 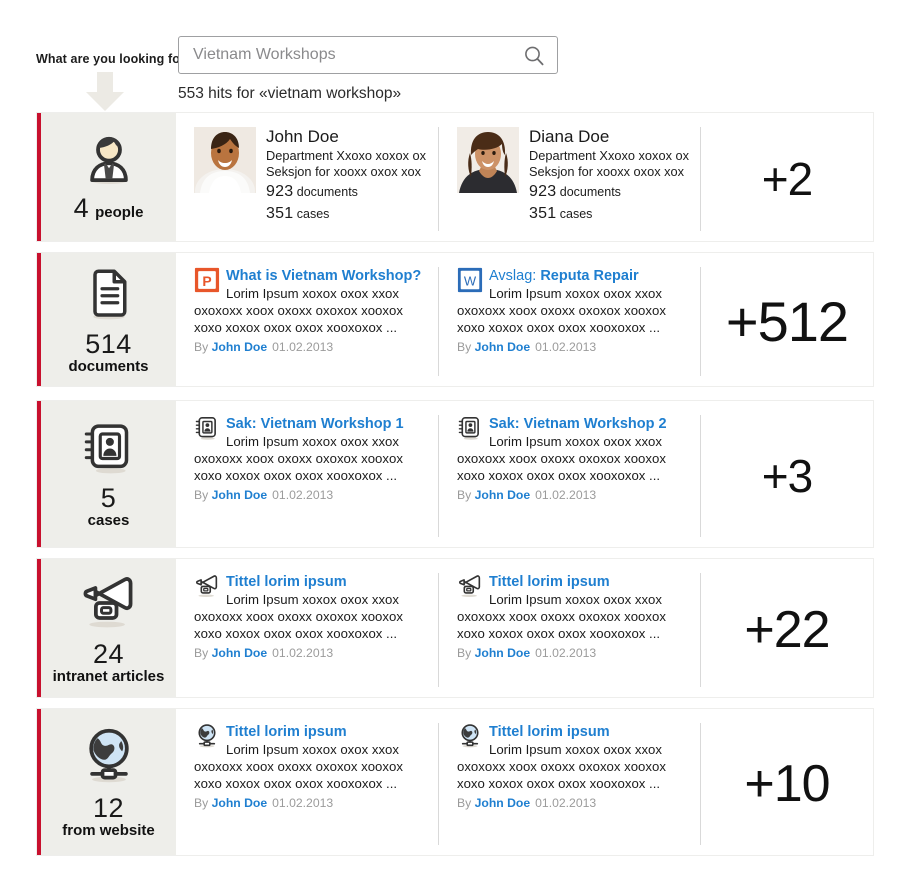 I want to click on svg-text: P, so click(x=206, y=281).